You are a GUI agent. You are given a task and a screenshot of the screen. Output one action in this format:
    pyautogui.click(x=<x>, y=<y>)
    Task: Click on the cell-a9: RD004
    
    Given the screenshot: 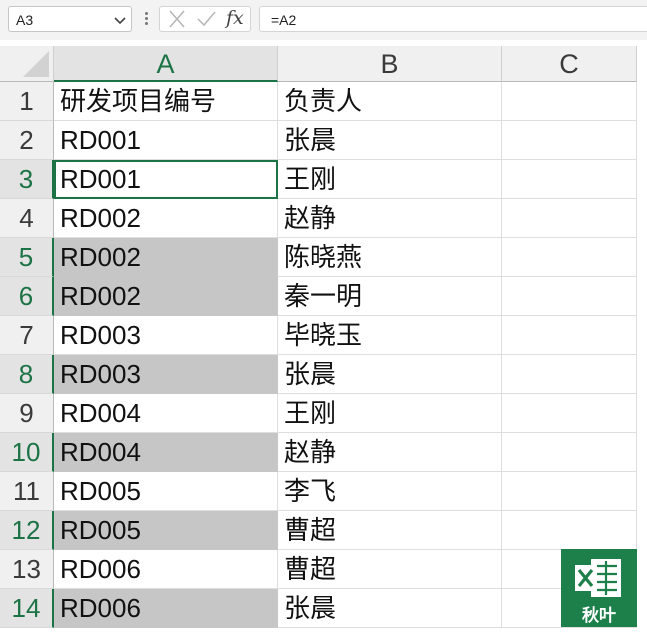 What is the action you would take?
    pyautogui.click(x=166, y=413)
    